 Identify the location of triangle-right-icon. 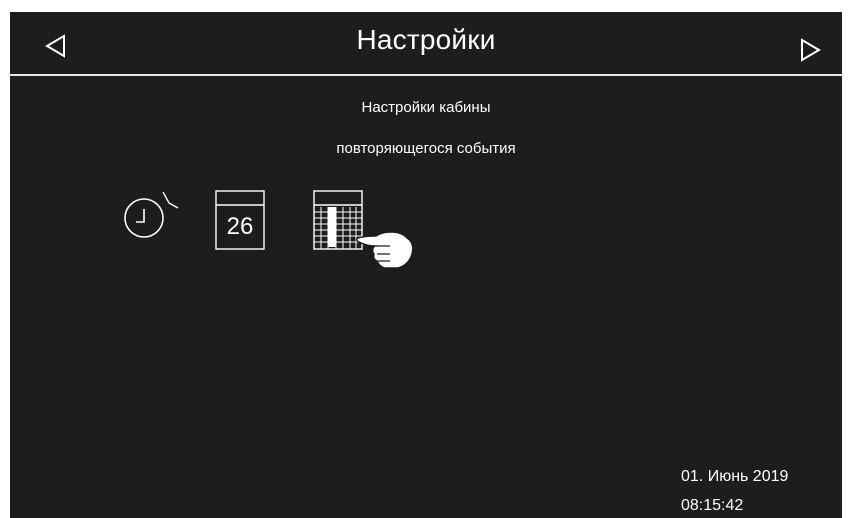
(811, 50).